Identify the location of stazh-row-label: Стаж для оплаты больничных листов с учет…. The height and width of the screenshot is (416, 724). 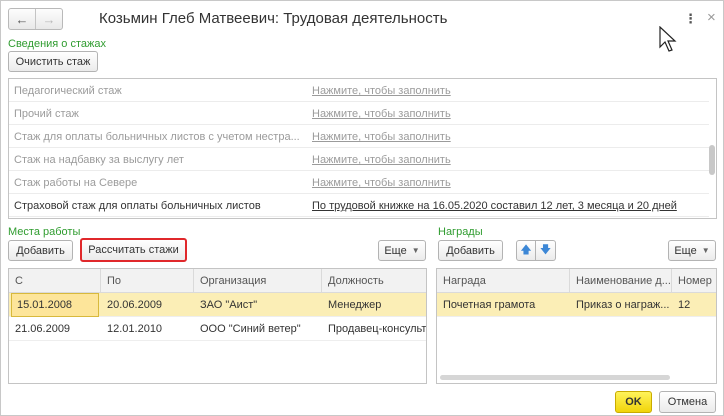
(157, 137).